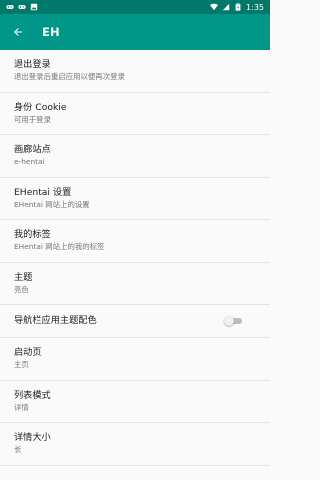  What do you see at coordinates (23, 277) in the screenshot?
I see `setting-title: 主题` at bounding box center [23, 277].